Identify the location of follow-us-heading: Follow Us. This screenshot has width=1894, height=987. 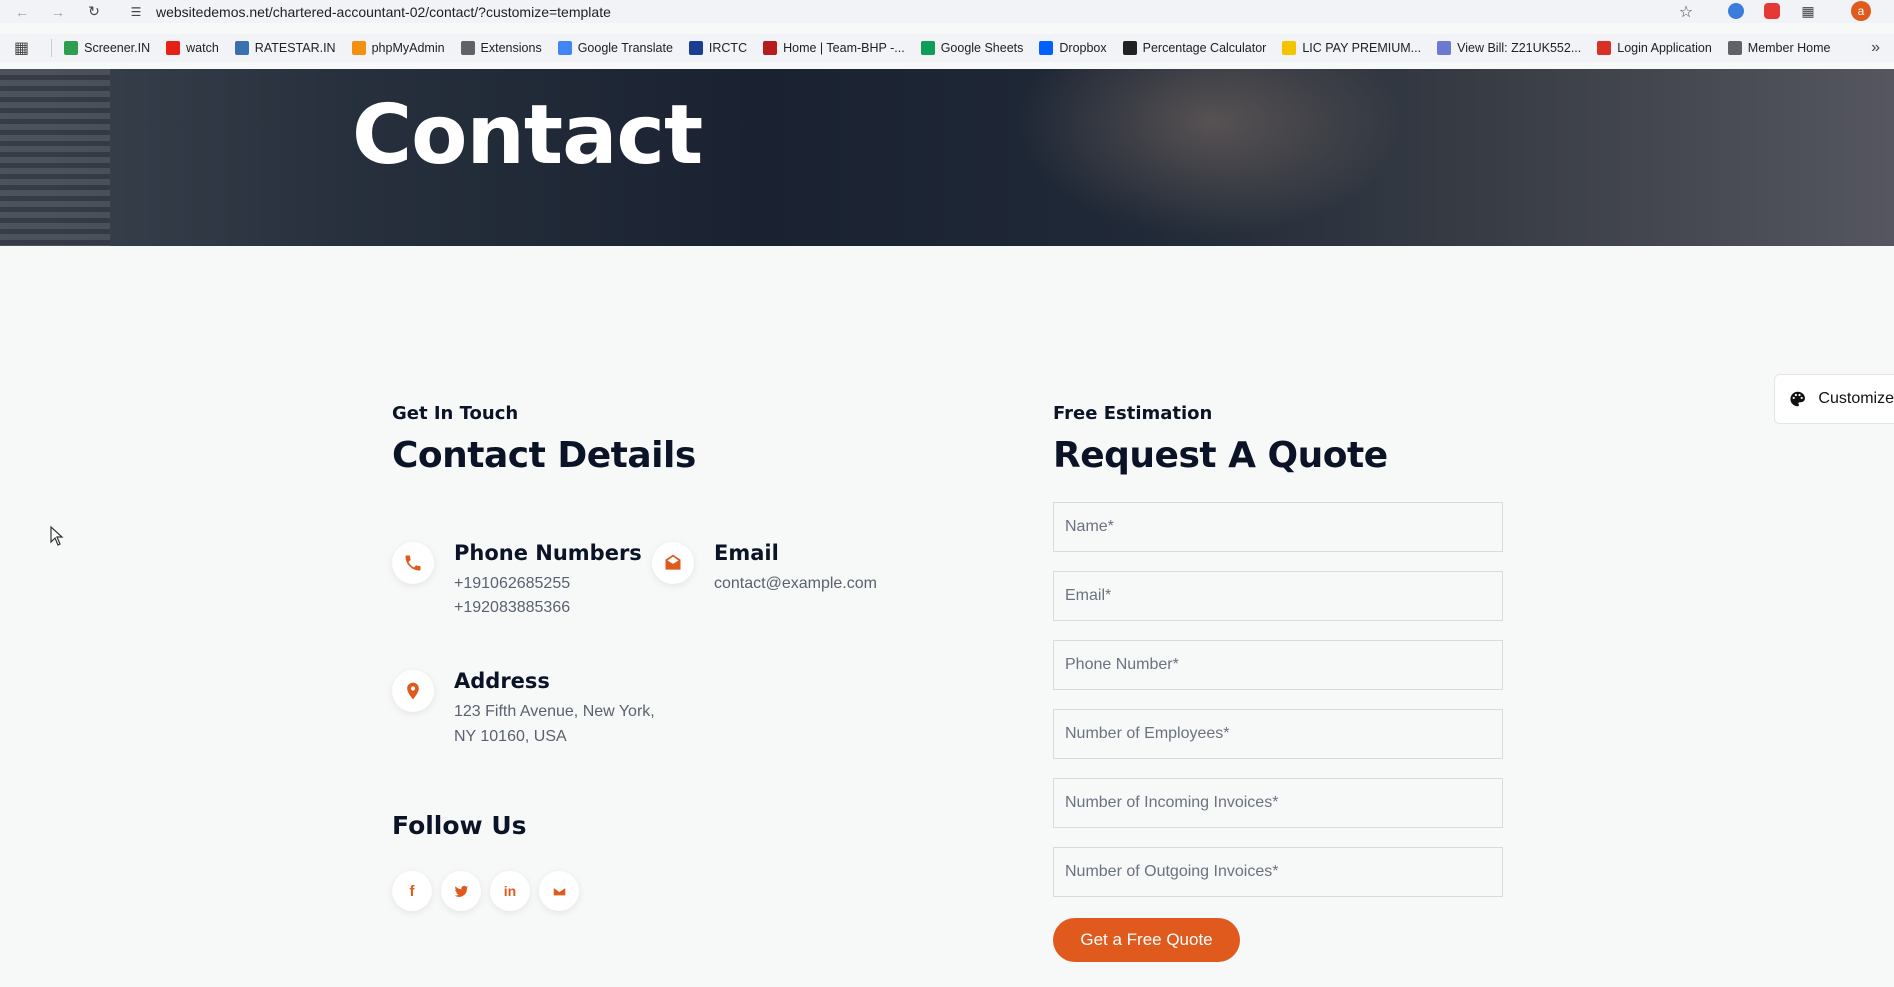
(459, 825).